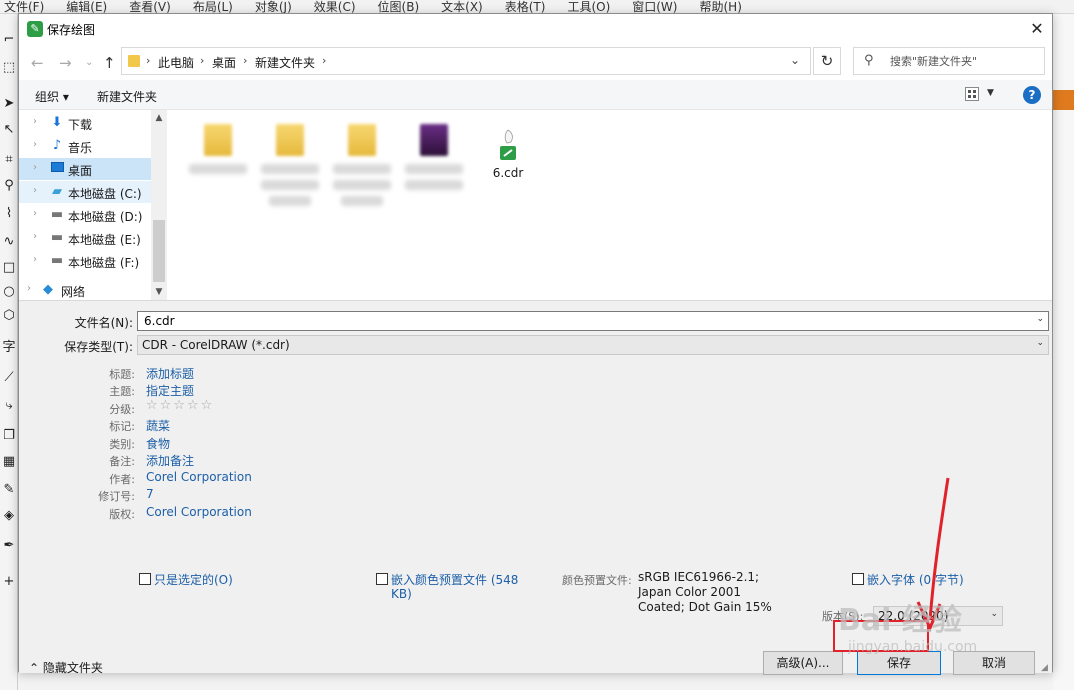  I want to click on cancel-button: 取消, so click(994, 663).